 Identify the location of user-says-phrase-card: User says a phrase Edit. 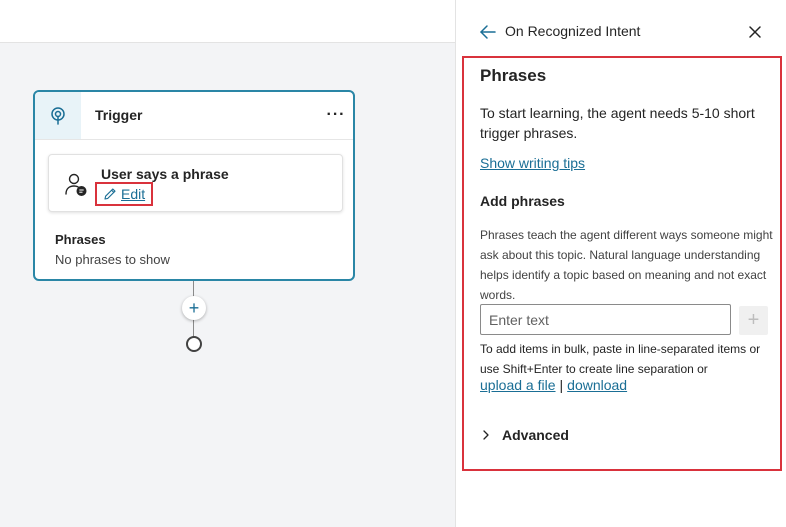
(195, 183).